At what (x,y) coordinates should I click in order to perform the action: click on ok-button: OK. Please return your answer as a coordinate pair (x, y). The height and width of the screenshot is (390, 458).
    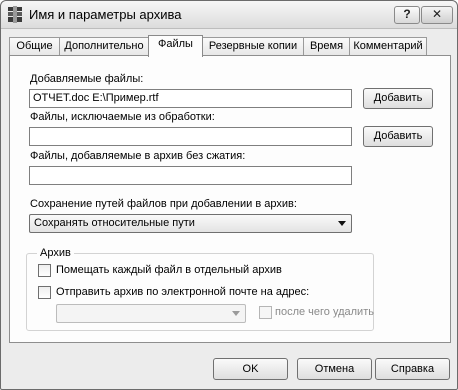
    Looking at the image, I should click on (250, 369).